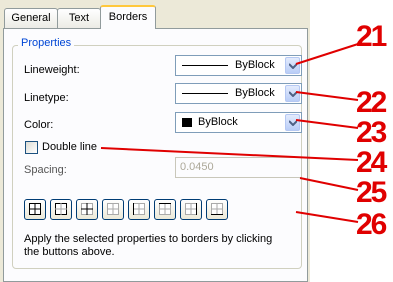 The image size is (393, 282). What do you see at coordinates (371, 192) in the screenshot?
I see `callout-25: 25` at bounding box center [371, 192].